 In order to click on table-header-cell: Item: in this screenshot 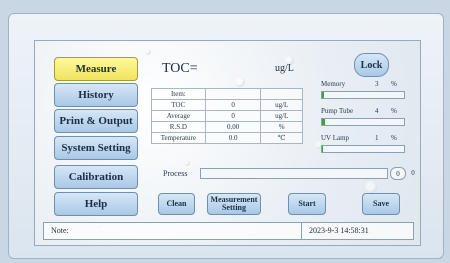, I will do `click(178, 94)`.